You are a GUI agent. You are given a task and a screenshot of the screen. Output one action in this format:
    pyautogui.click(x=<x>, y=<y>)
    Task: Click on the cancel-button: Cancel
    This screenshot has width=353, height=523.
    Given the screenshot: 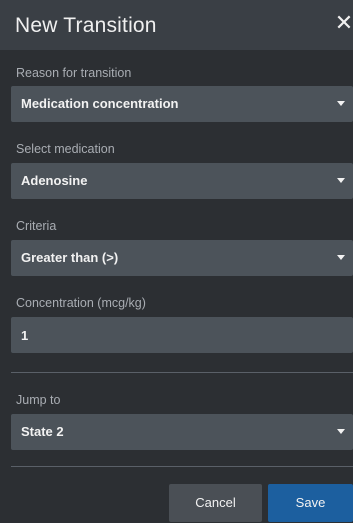 What is the action you would take?
    pyautogui.click(x=215, y=503)
    